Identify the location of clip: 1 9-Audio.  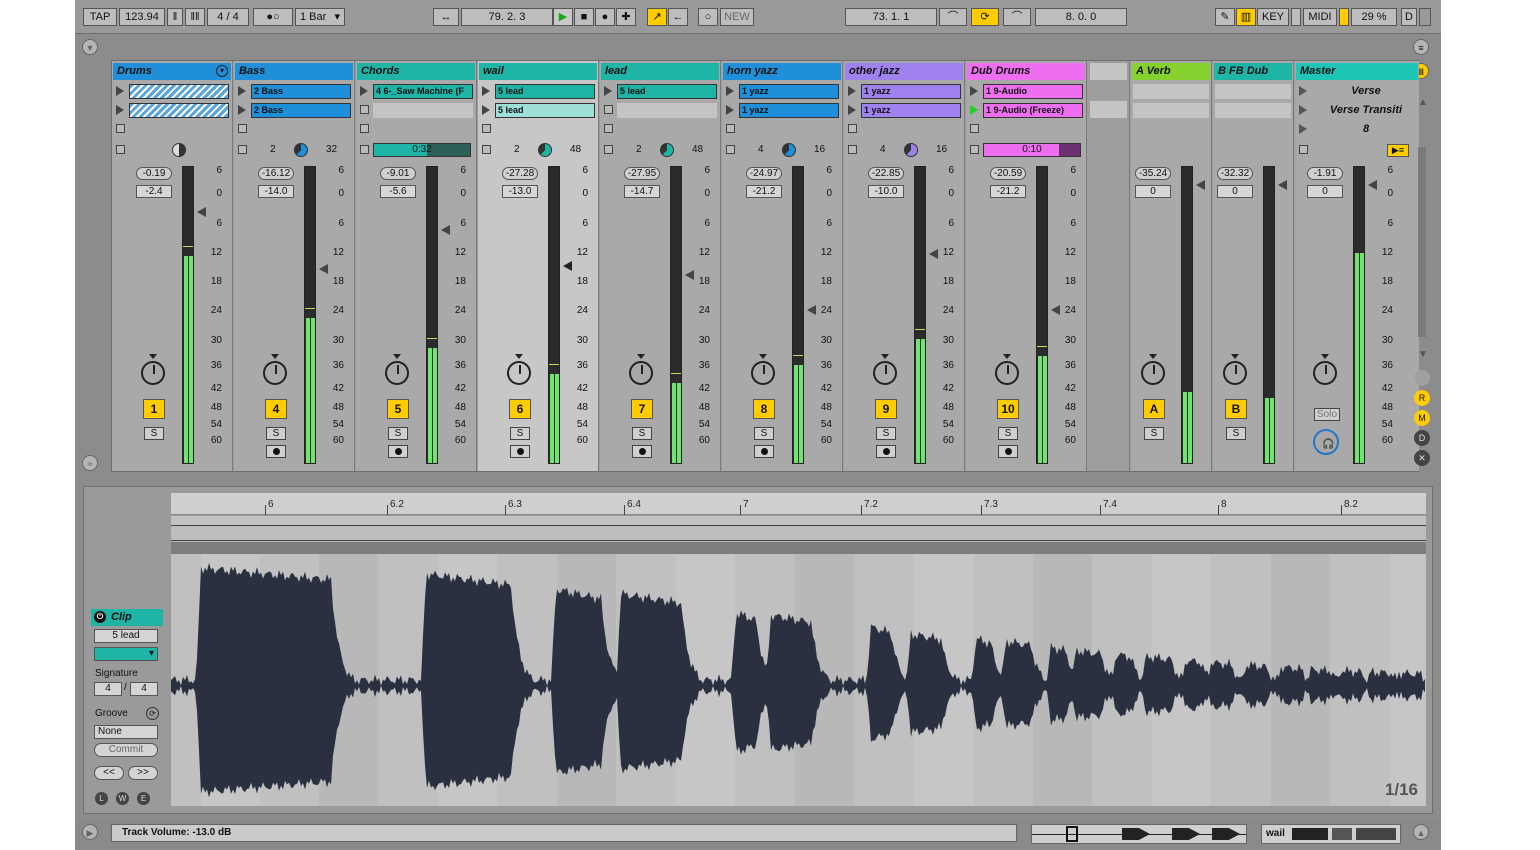
(1033, 91).